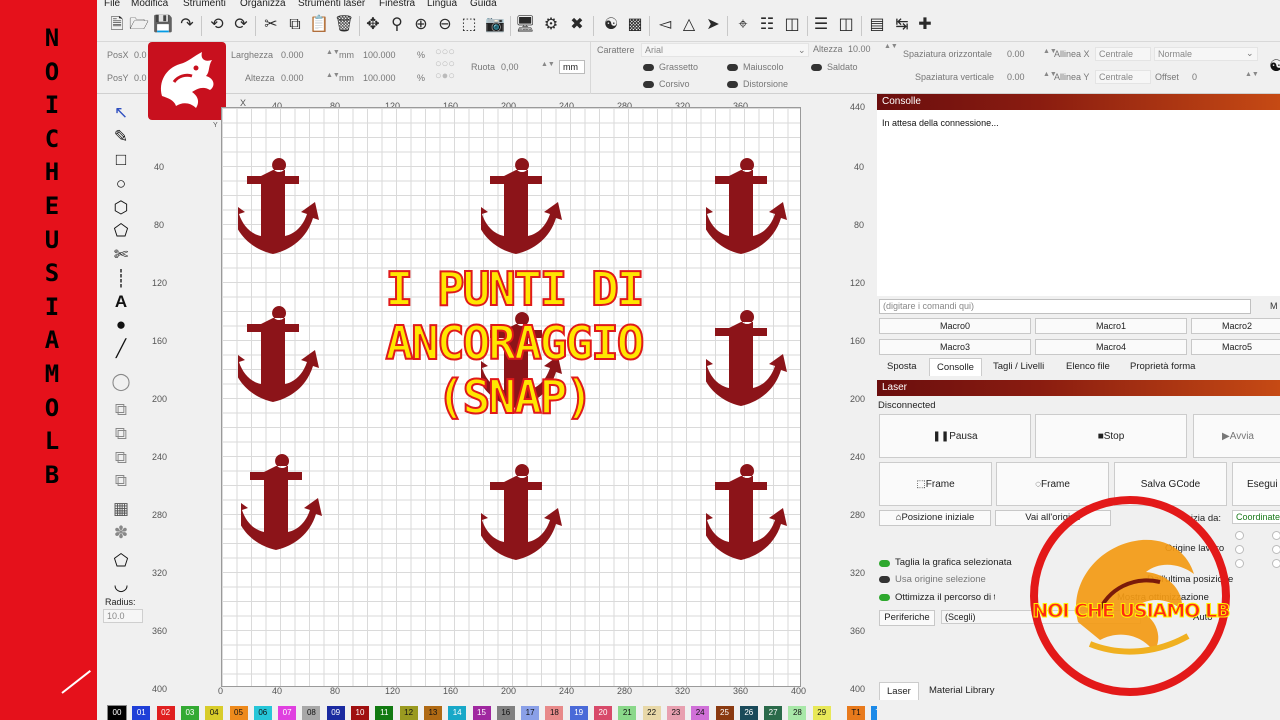 This screenshot has height=720, width=1280. I want to click on run-button: Esegui, so click(1256, 484).